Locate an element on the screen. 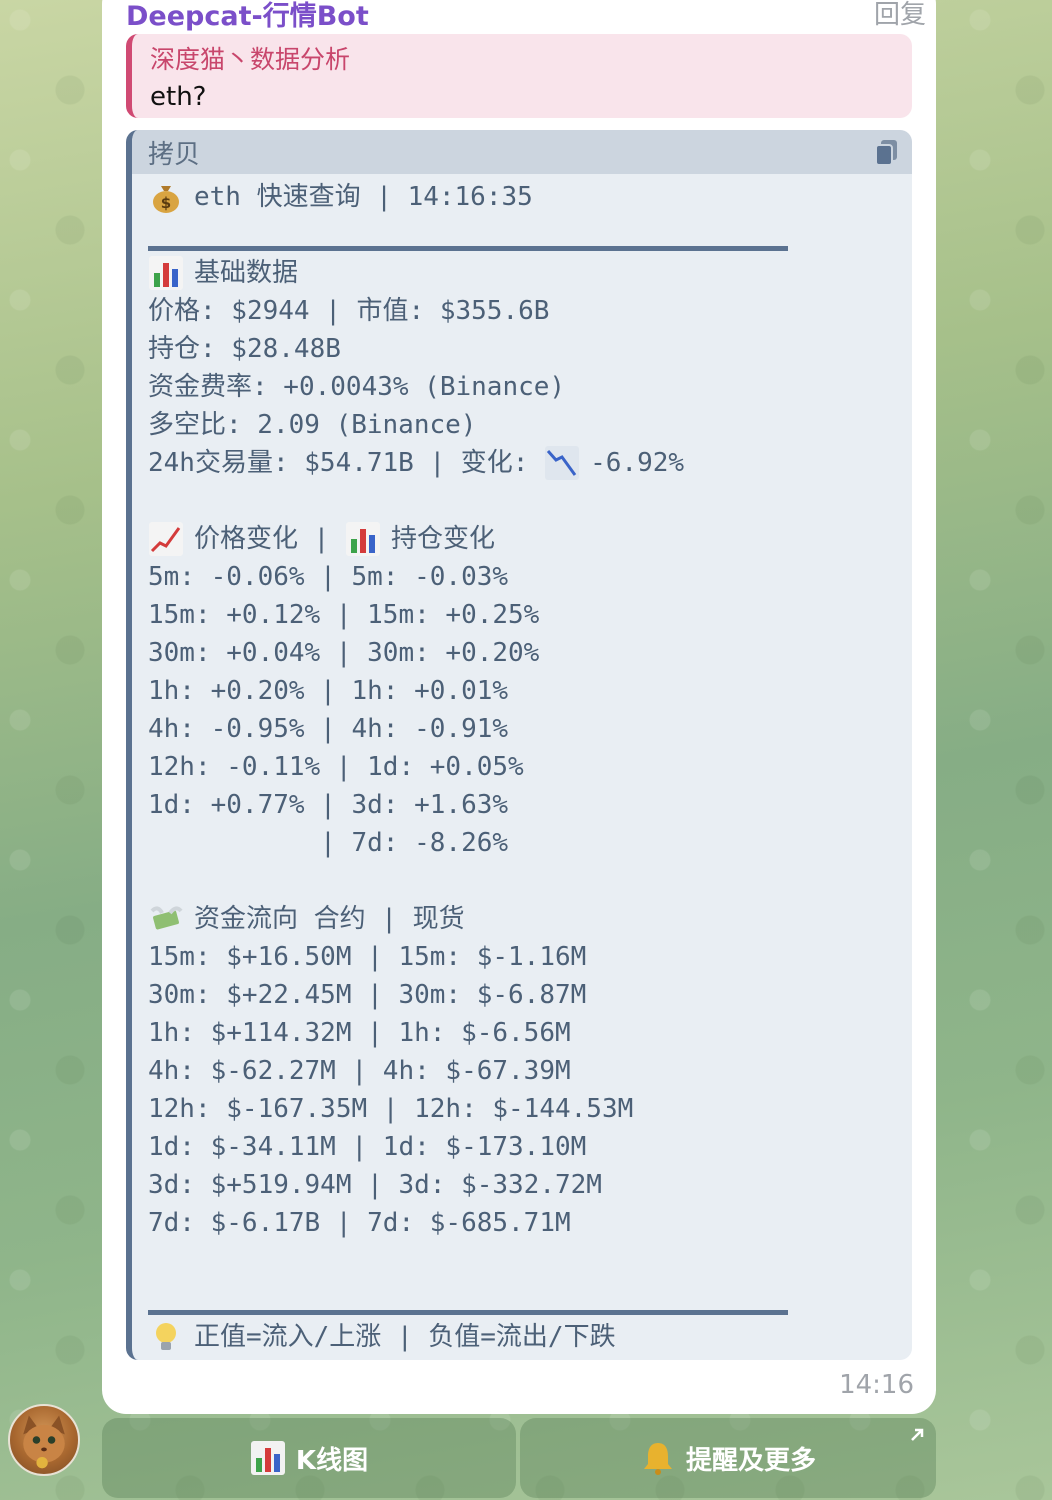 Image resolution: width=1052 pixels, height=1500 pixels. code-line: 1d: +0.77% | 3d: +1.63% is located at coordinates (530, 805).